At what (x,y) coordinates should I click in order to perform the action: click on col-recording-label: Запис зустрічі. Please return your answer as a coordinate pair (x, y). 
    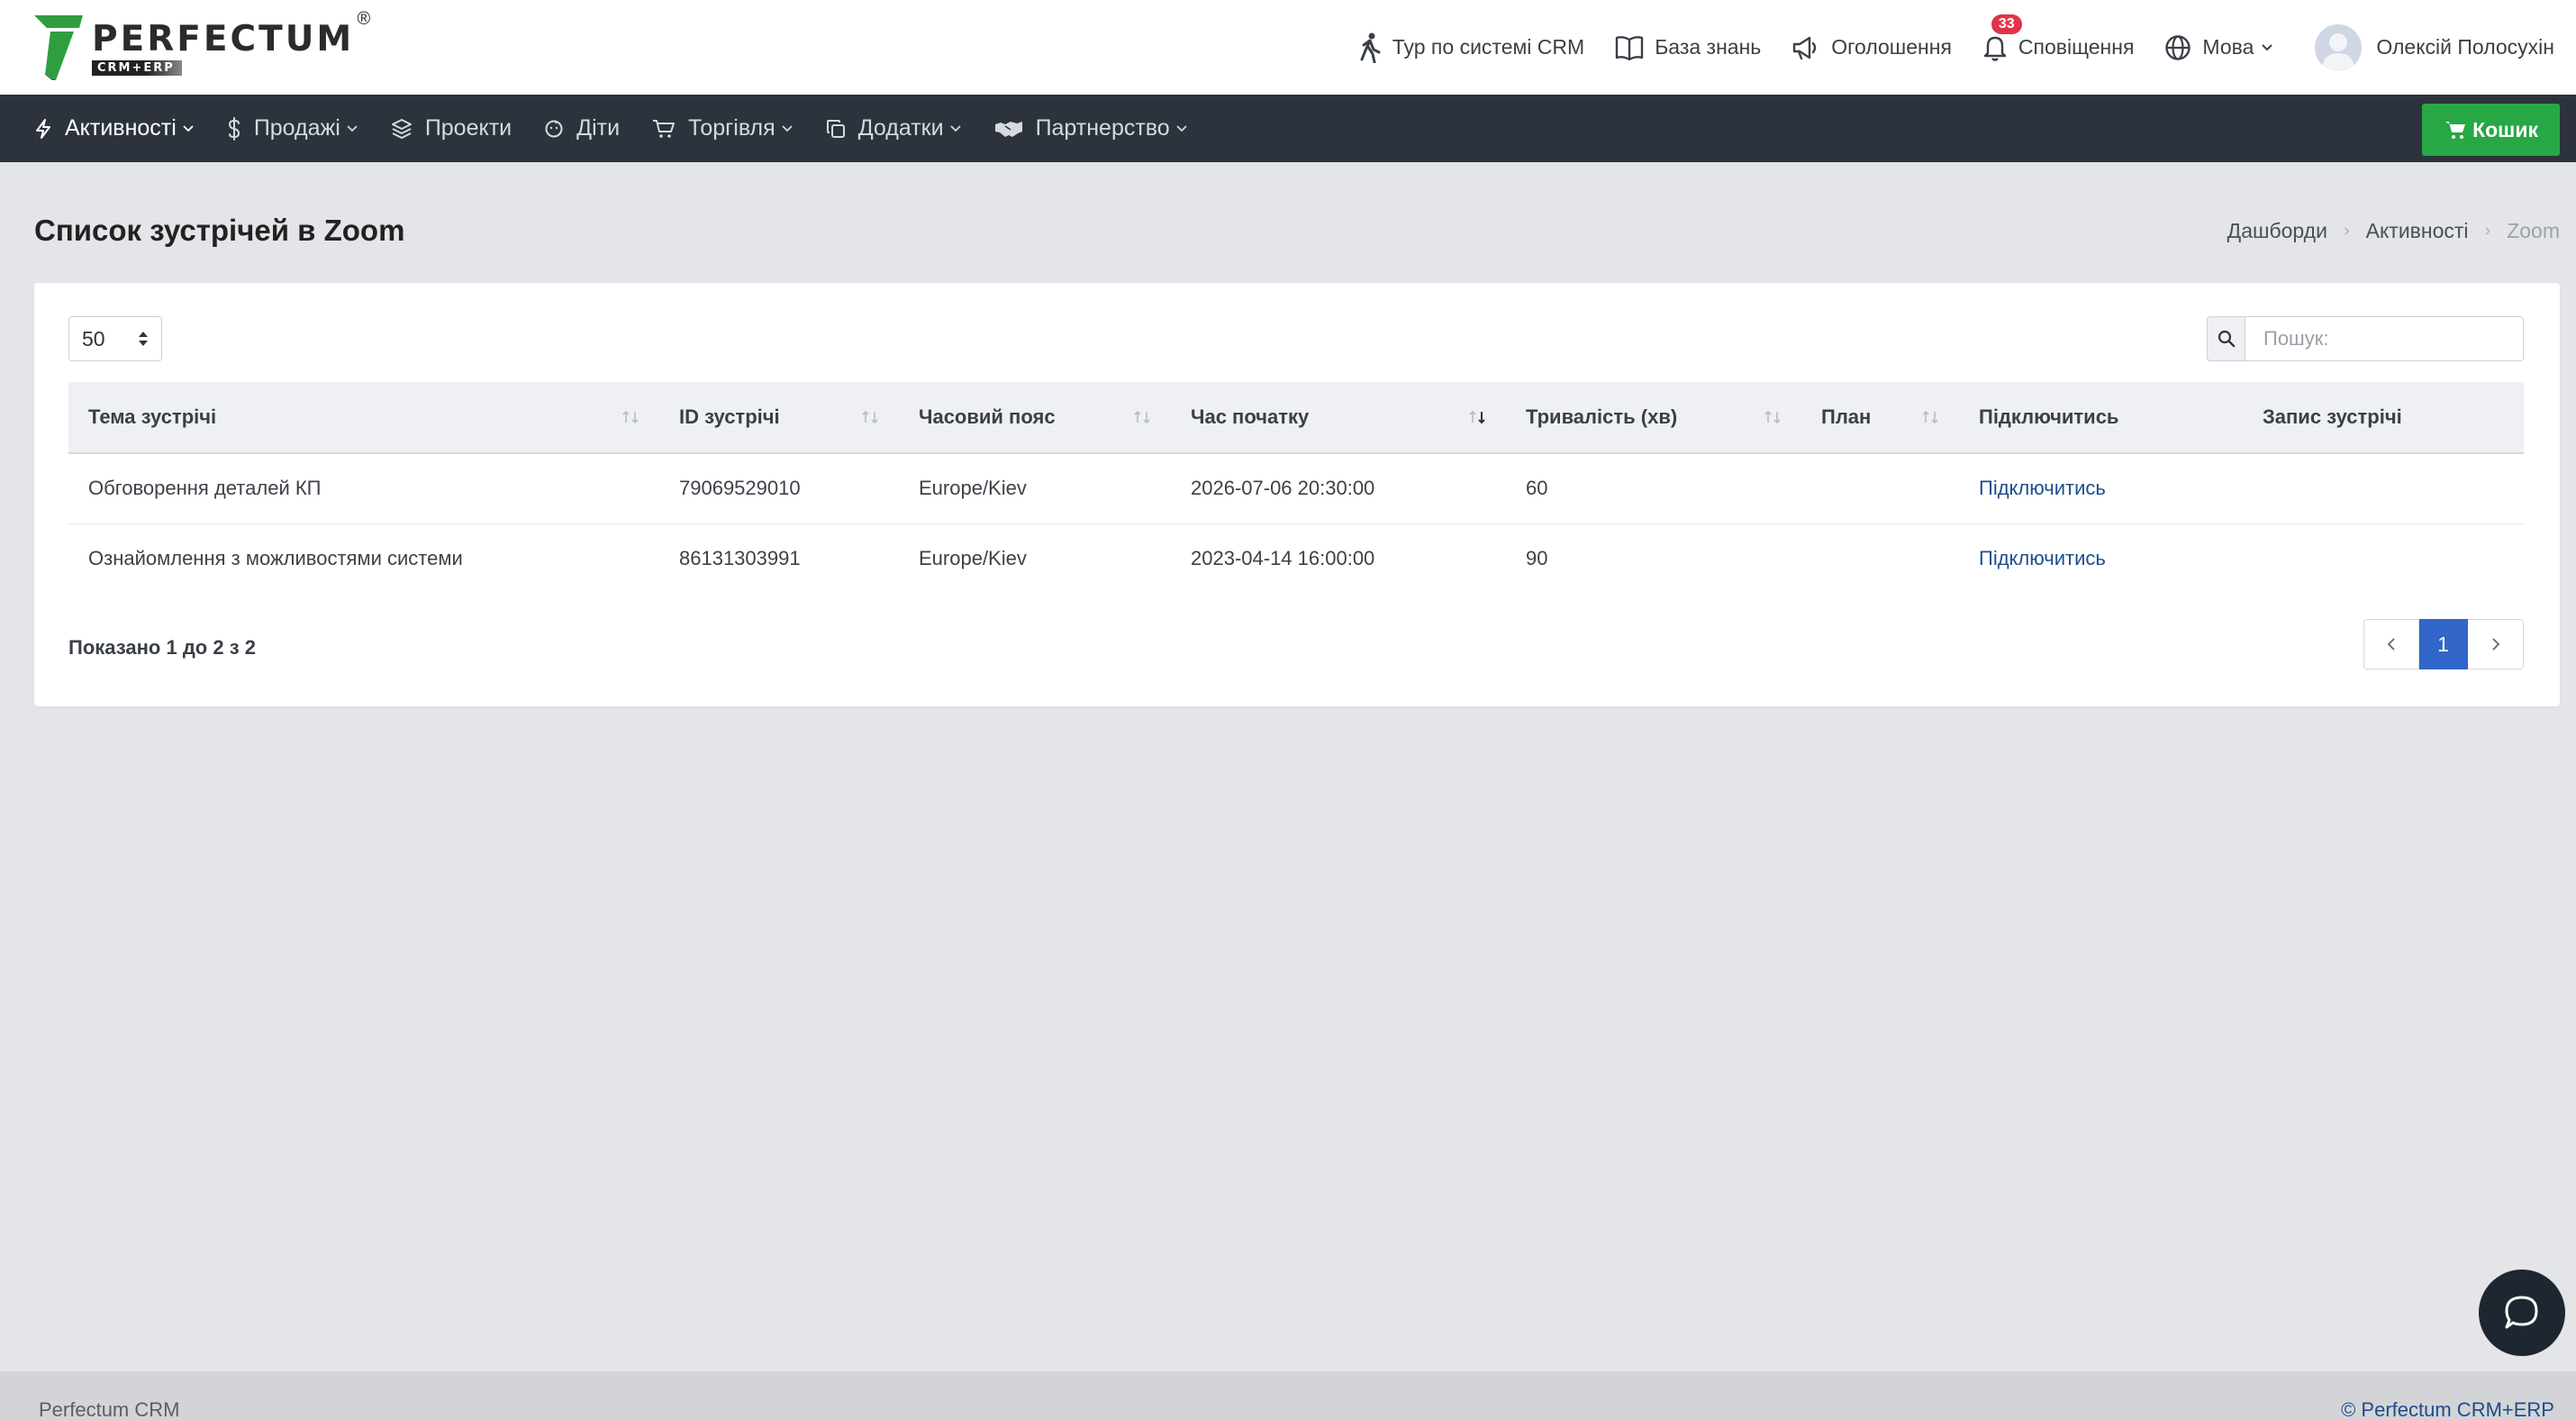
    Looking at the image, I should click on (2332, 417).